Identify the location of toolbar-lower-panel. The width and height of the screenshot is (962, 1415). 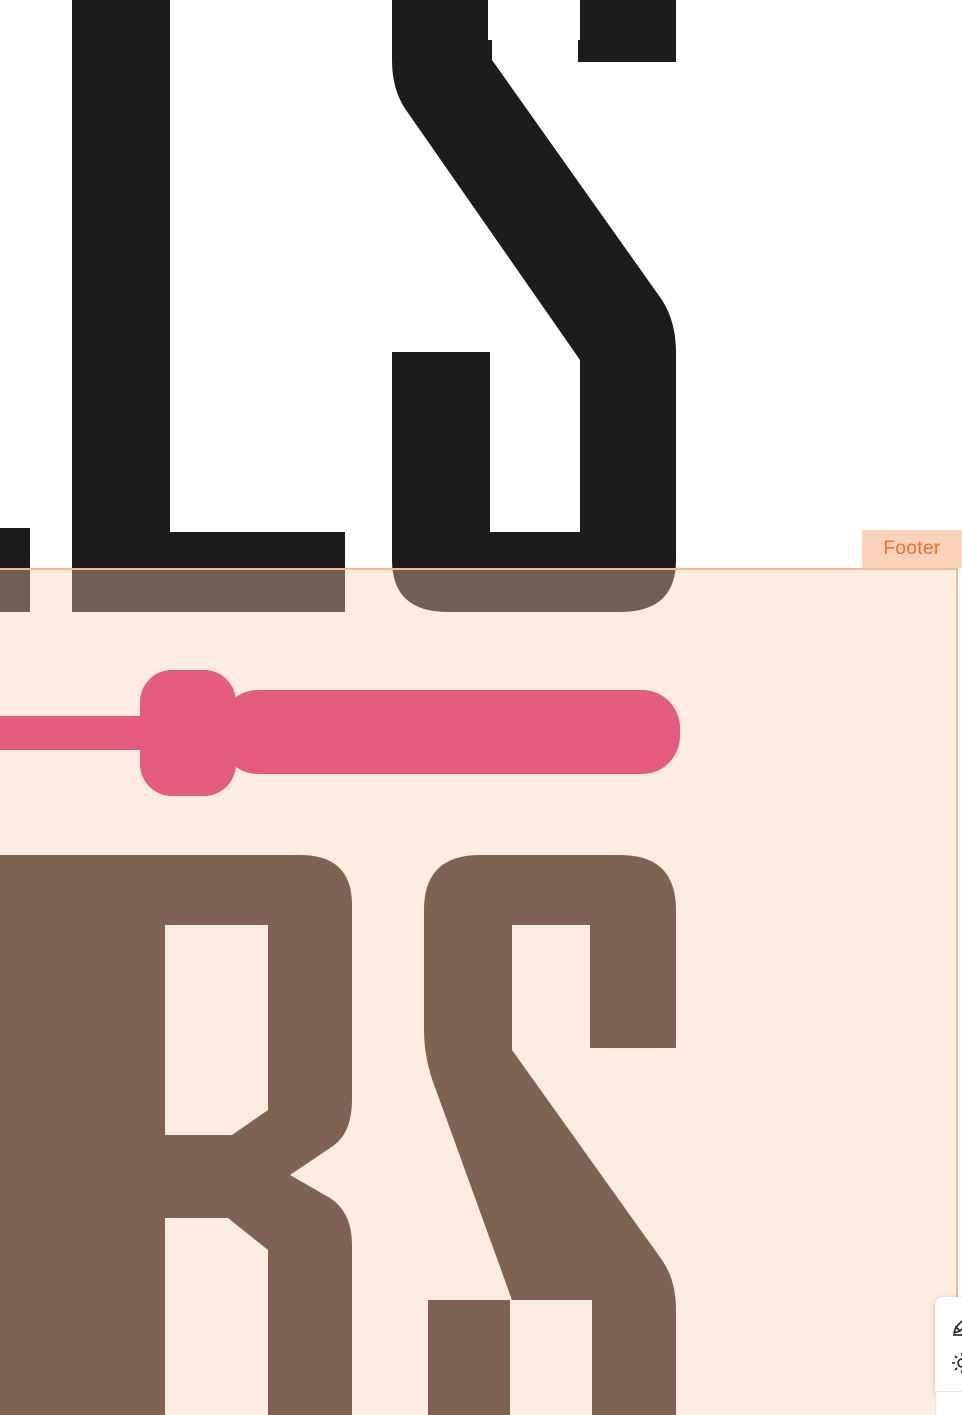
(948, 1403).